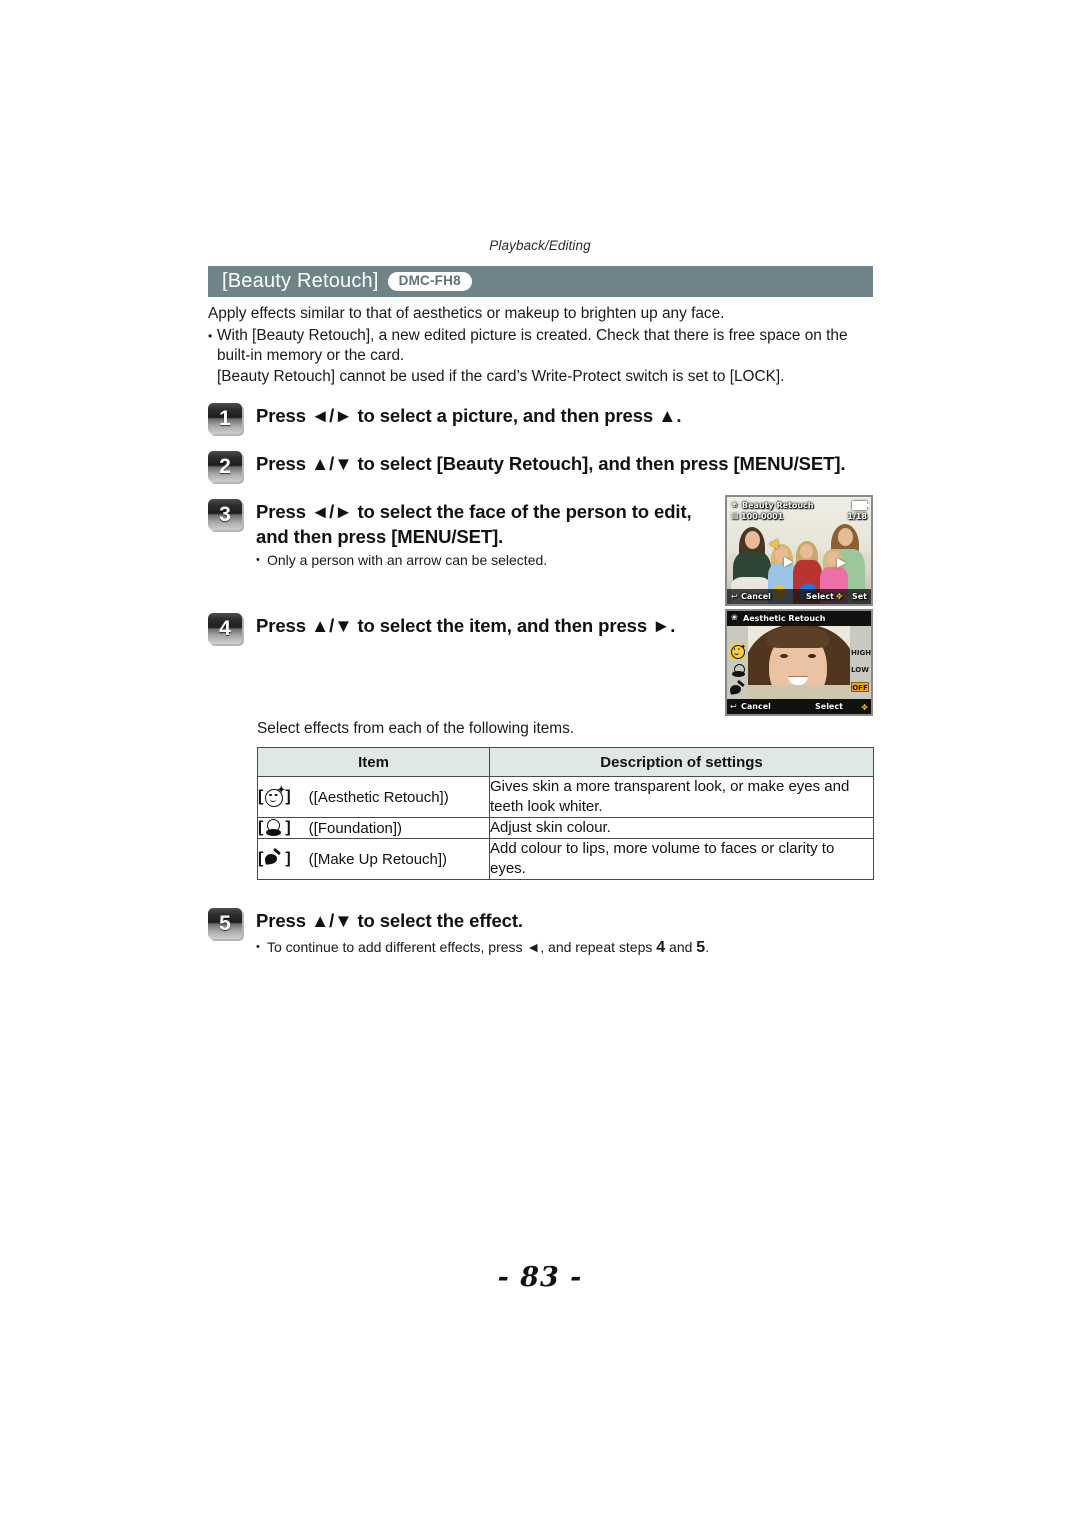 This screenshot has width=1080, height=1526. What do you see at coordinates (681, 762) in the screenshot?
I see `table-header-description: Description of settings` at bounding box center [681, 762].